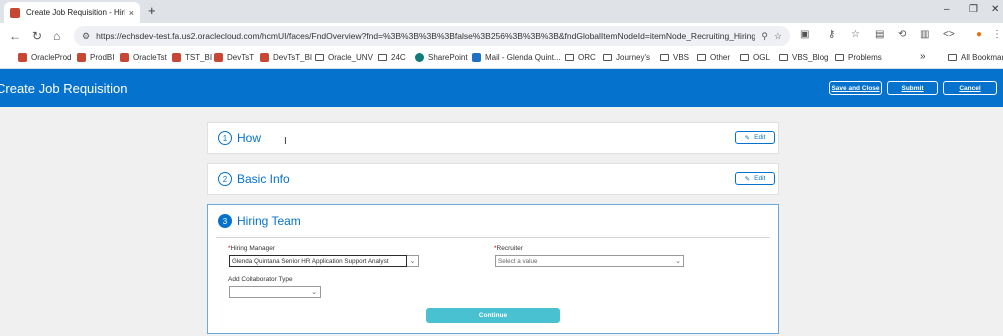 The width and height of the screenshot is (1003, 336). Describe the element at coordinates (626, 57) in the screenshot. I see `bookmark-journeys: Journey's` at that location.